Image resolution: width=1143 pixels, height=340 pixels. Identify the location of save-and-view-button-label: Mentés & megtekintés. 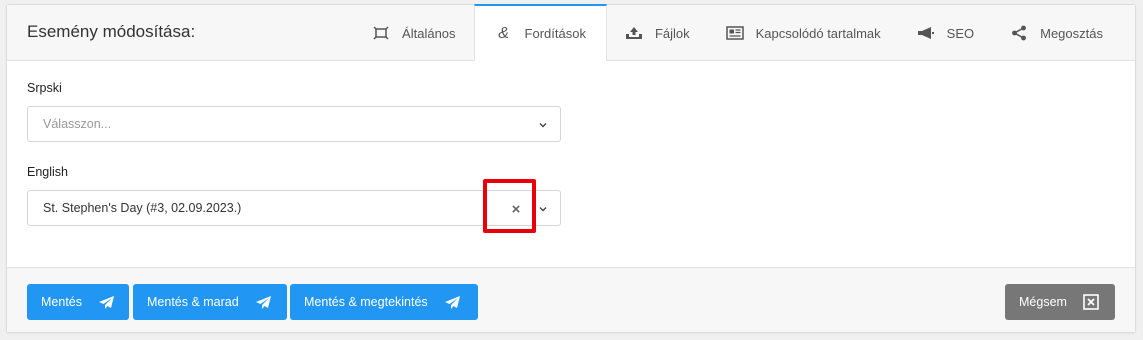
(366, 302).